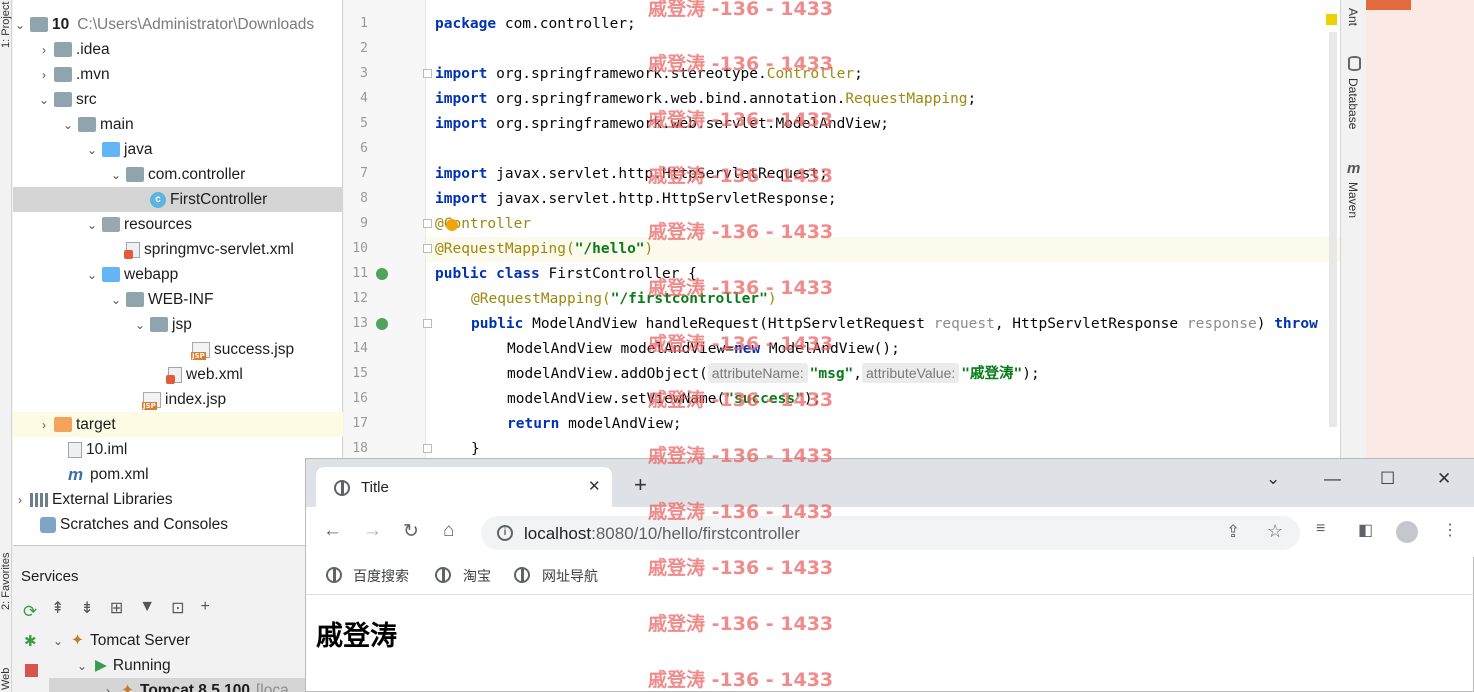 Image resolution: width=1474 pixels, height=692 pixels. I want to click on tree-item-index-jsp: index.jsp, so click(178, 399).